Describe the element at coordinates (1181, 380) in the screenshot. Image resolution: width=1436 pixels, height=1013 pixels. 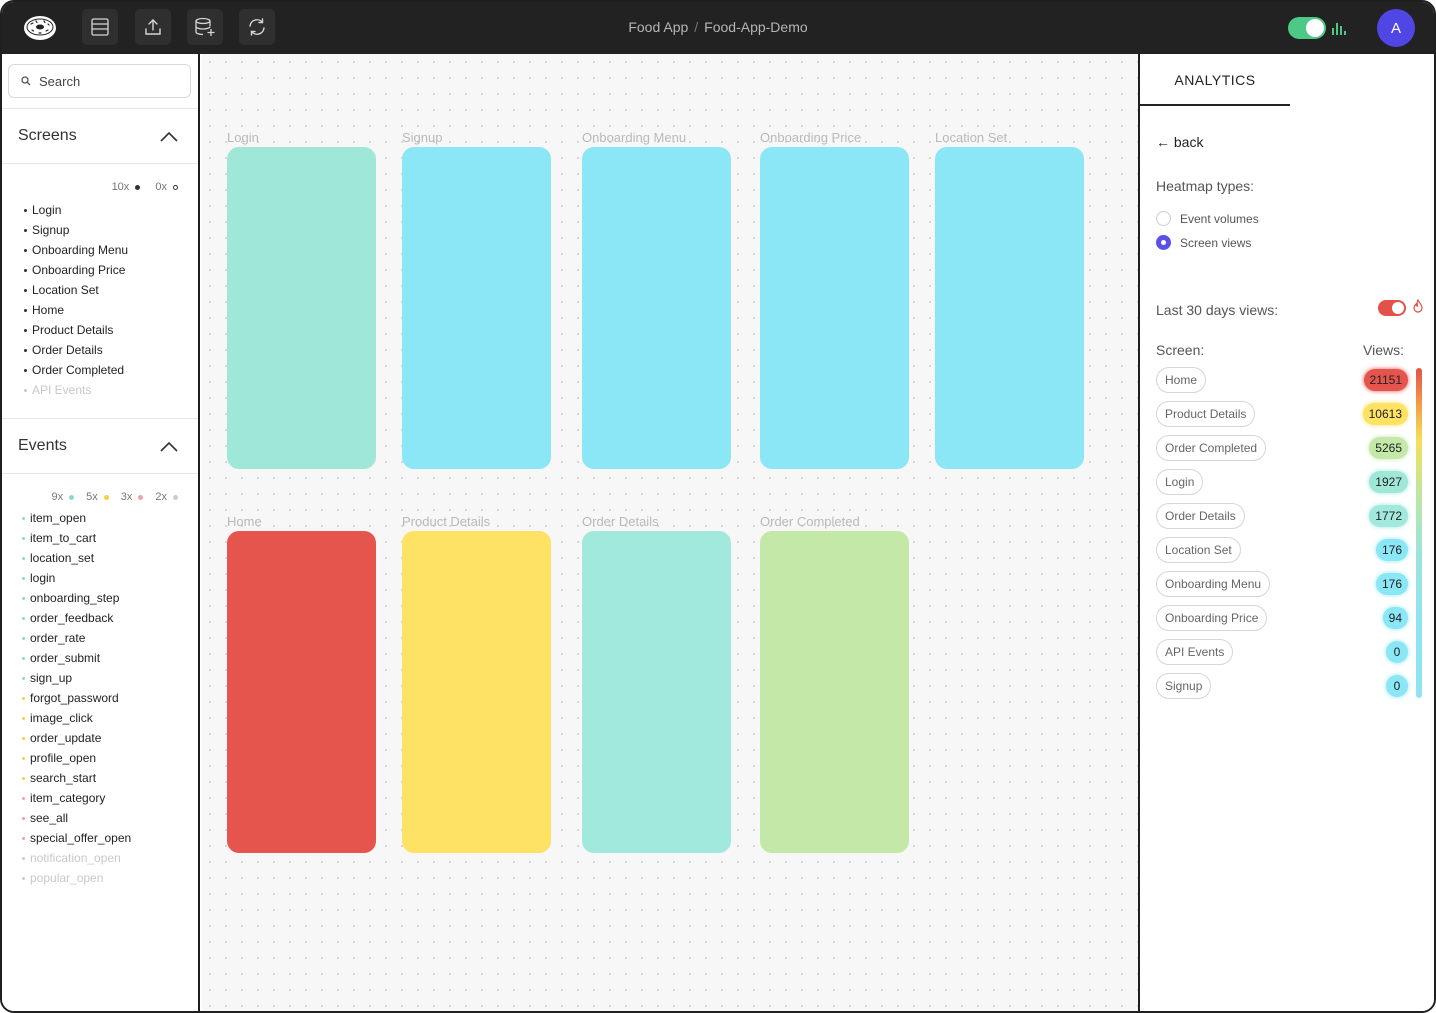
I see `screen-pill: Home` at that location.